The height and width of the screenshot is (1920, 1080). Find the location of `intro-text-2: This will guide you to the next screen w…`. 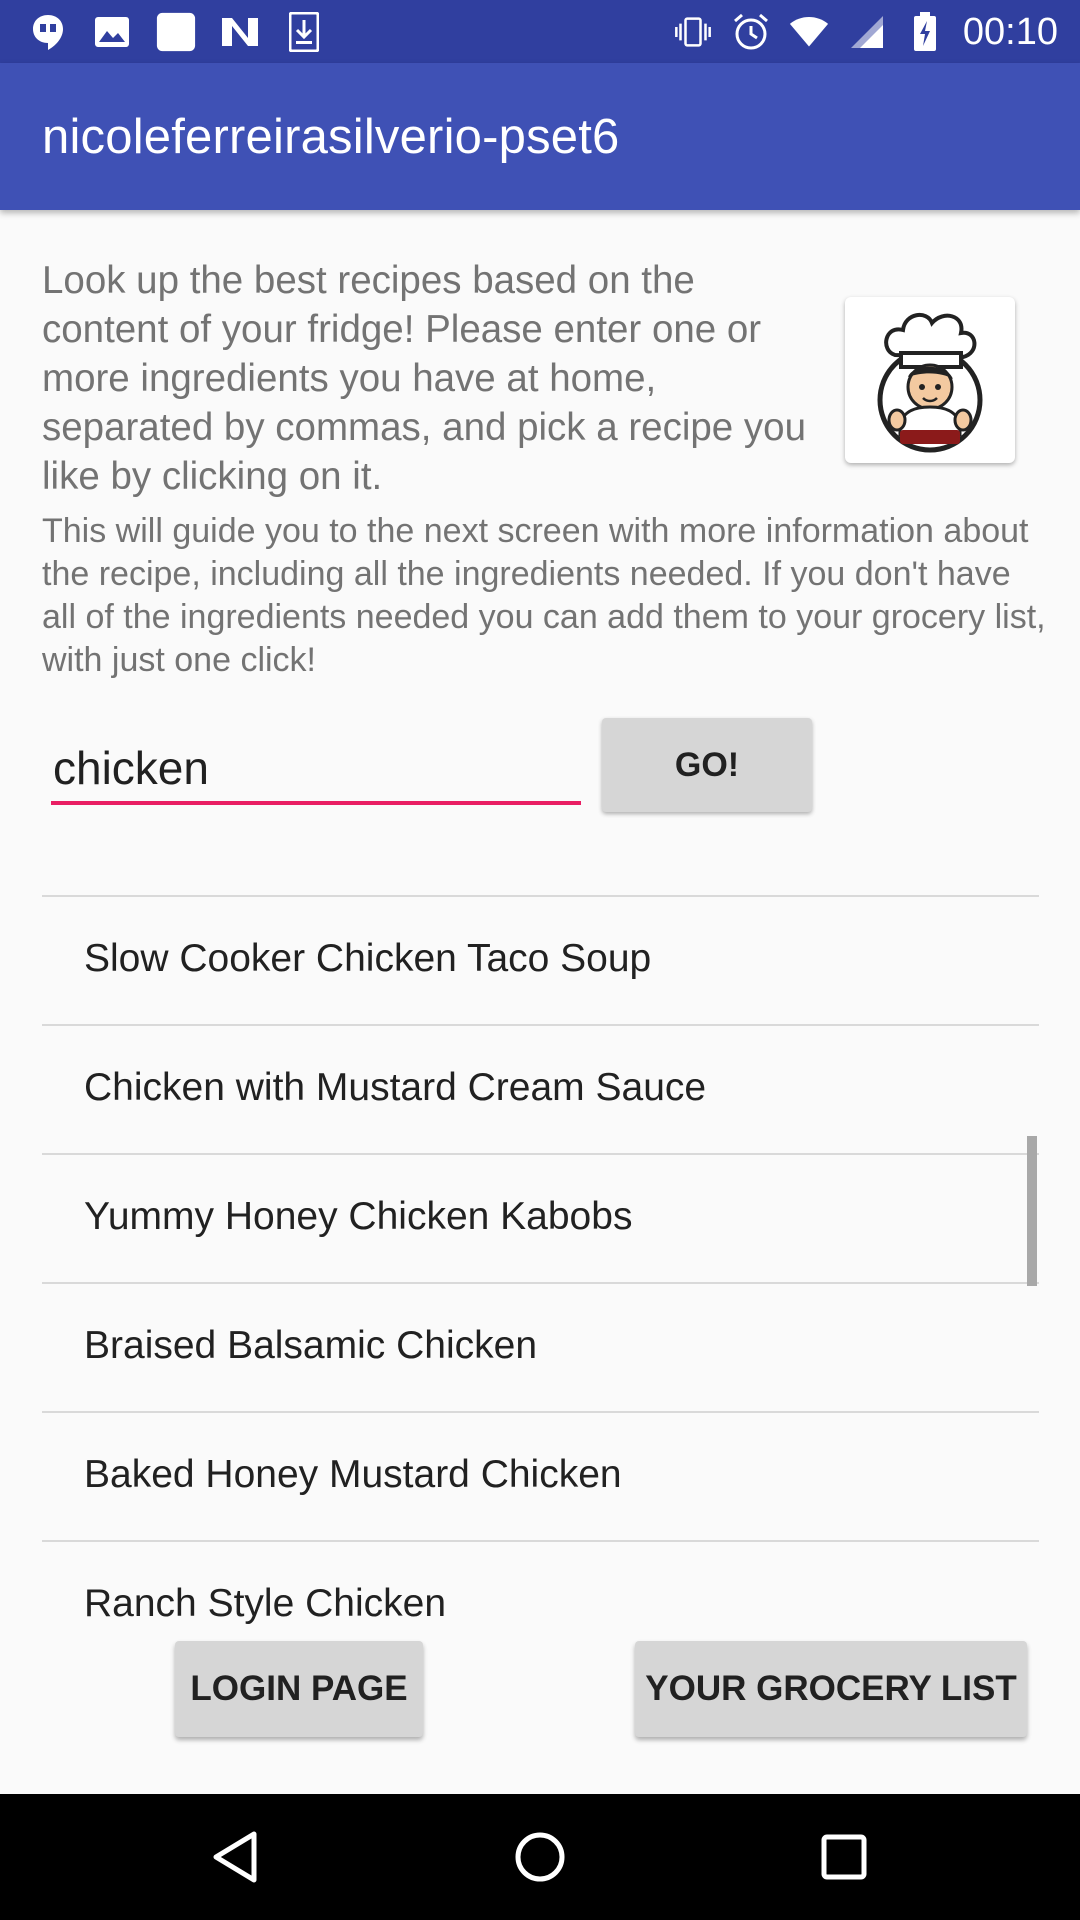

intro-text-2: This will guide you to the next screen w… is located at coordinates (544, 595).